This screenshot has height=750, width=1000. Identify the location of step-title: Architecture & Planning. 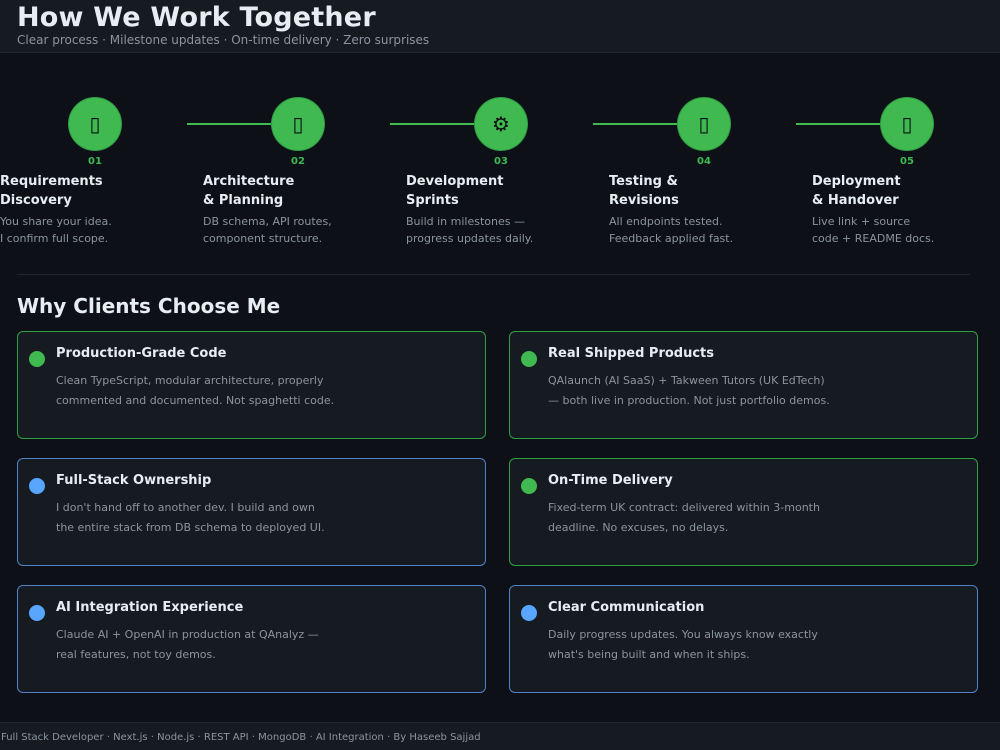
(249, 191).